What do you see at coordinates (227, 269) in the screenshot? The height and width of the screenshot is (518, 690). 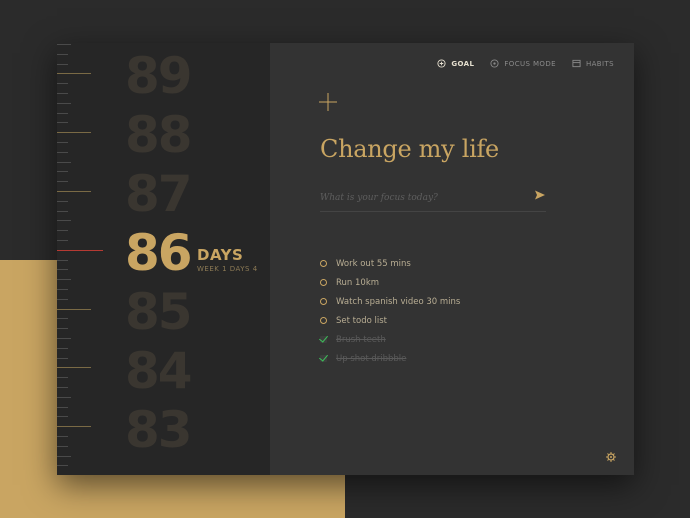 I see `week-day-label: WEEK 1 DAYS 4` at bounding box center [227, 269].